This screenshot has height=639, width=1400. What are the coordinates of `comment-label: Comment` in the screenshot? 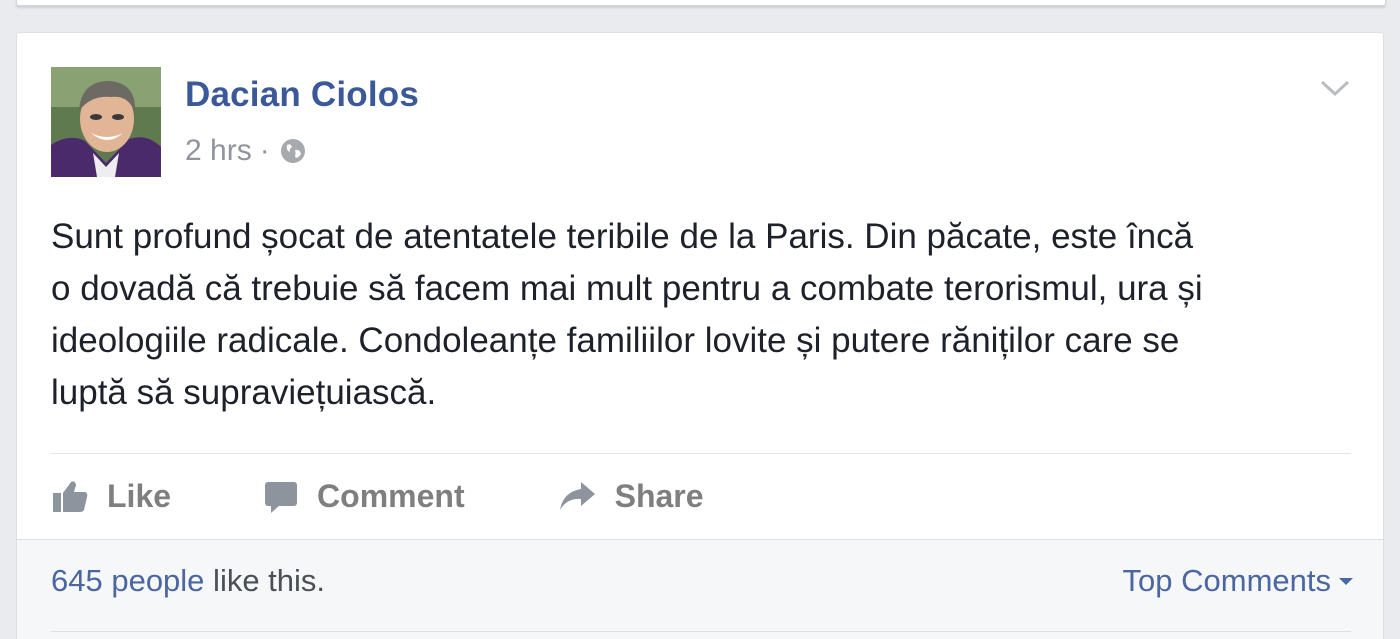 It's located at (391, 495).